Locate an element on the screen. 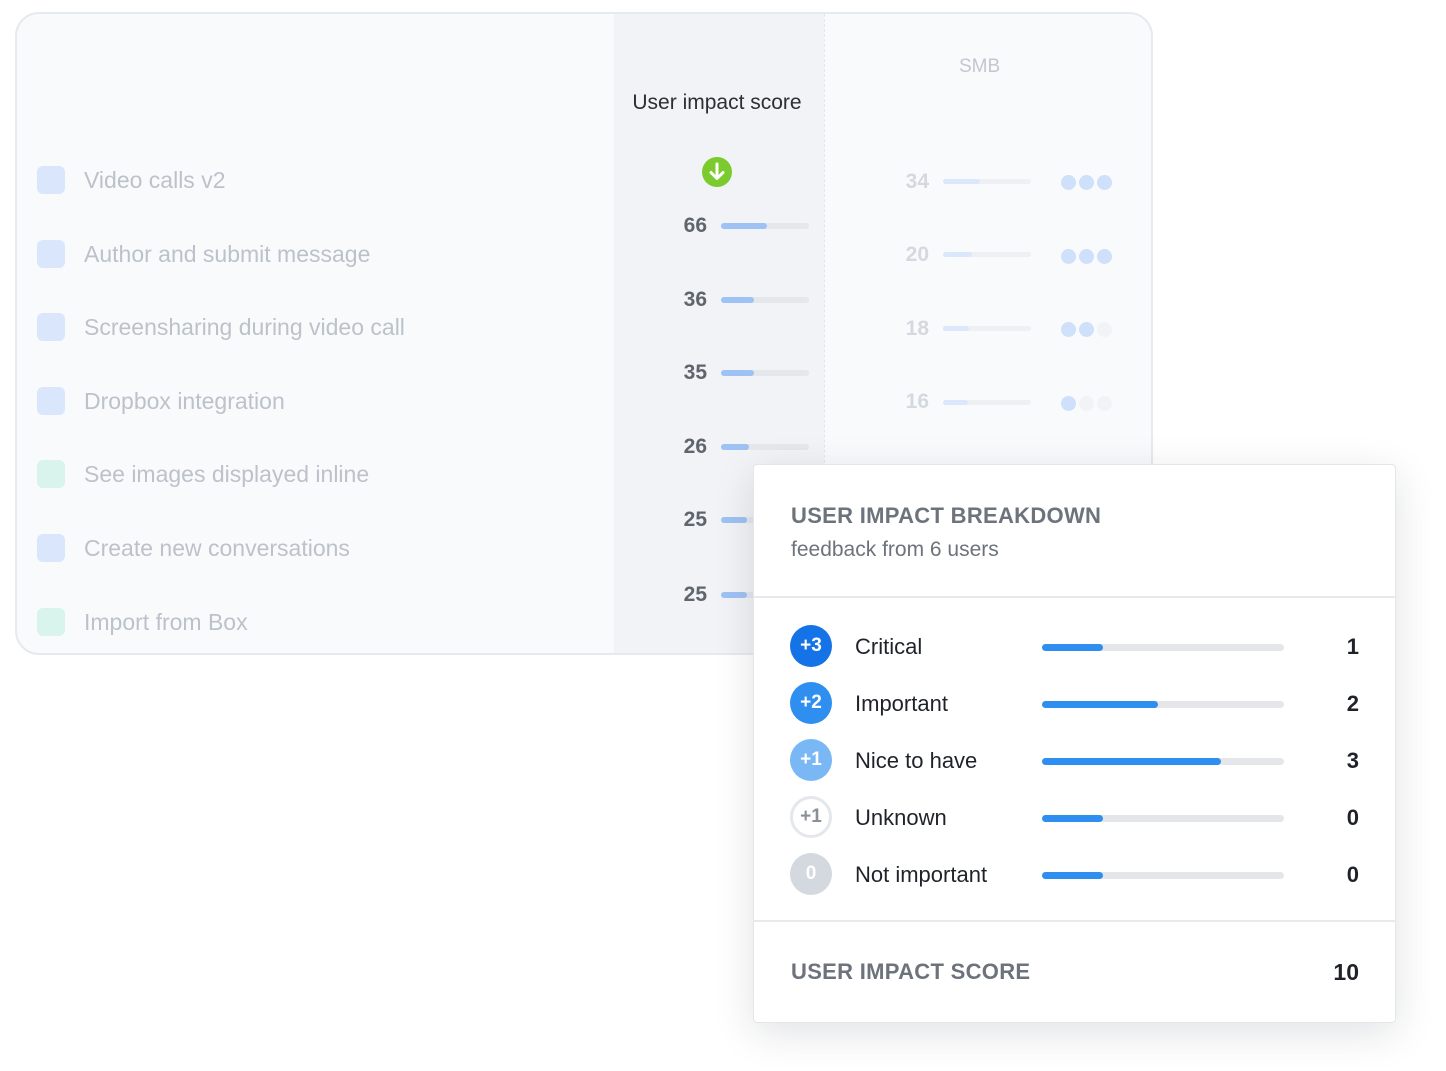 The height and width of the screenshot is (1071, 1446). breakdown-row: 0 Not important 0 is located at coordinates (1074, 874).